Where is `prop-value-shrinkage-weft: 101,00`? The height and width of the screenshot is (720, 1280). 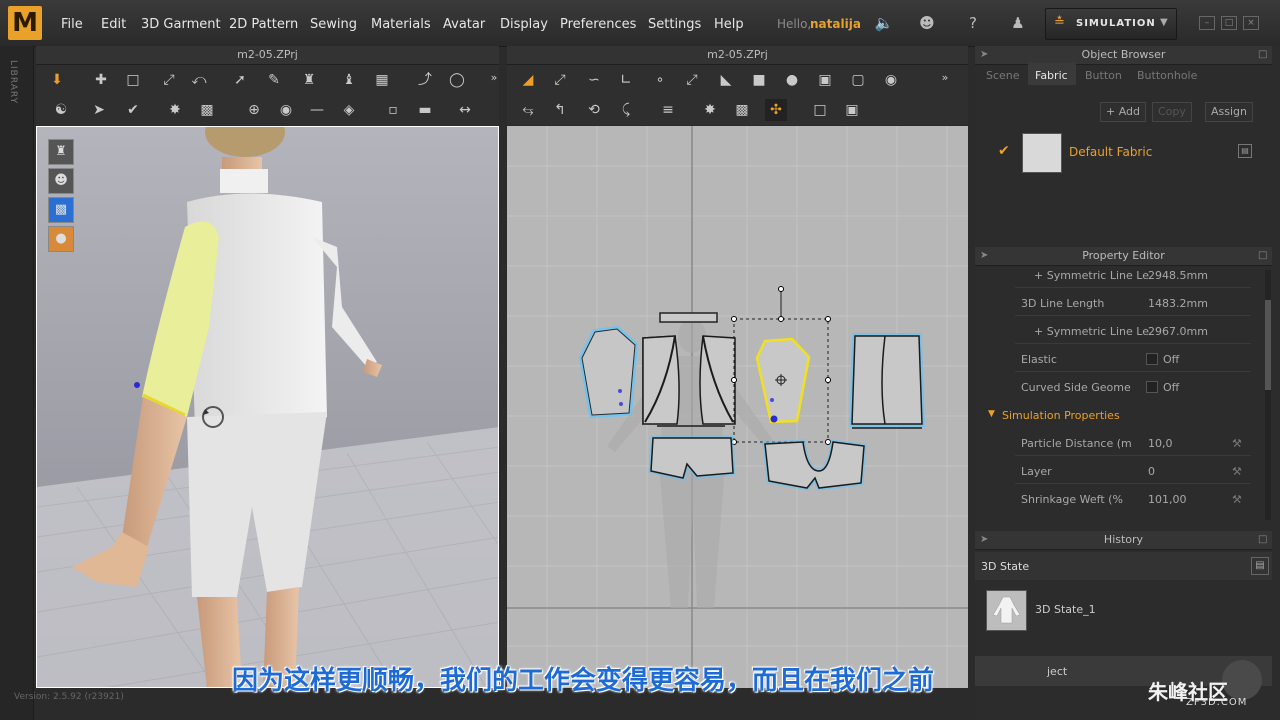 prop-value-shrinkage-weft: 101,00 is located at coordinates (1167, 499).